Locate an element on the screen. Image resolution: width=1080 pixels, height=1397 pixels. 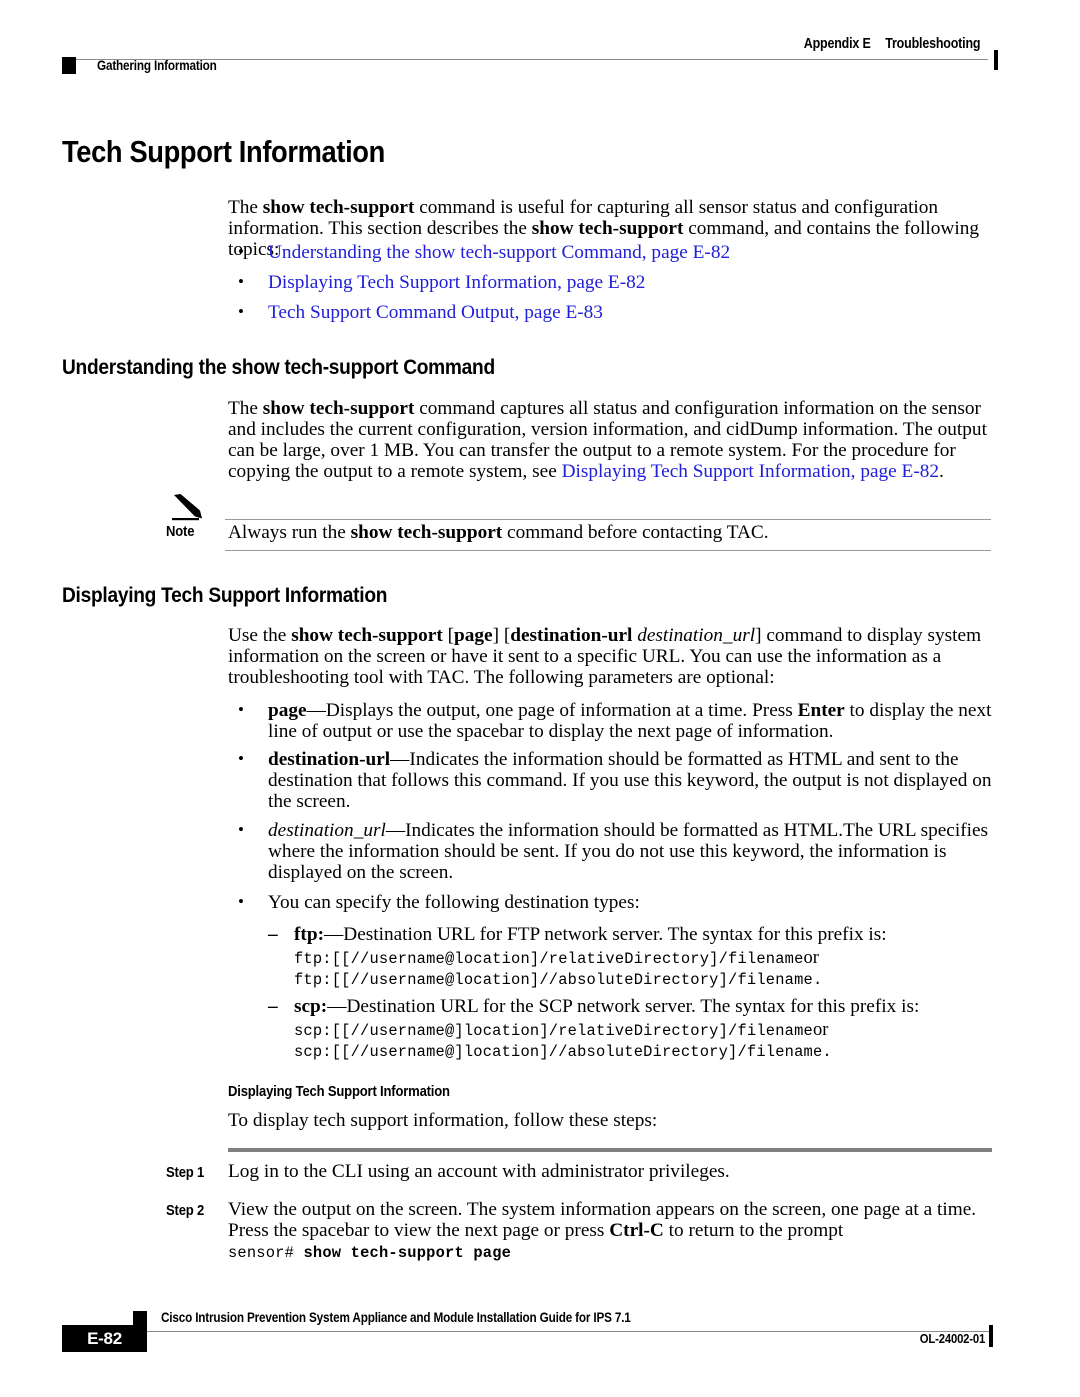
square-marker-icon is located at coordinates (69, 65).